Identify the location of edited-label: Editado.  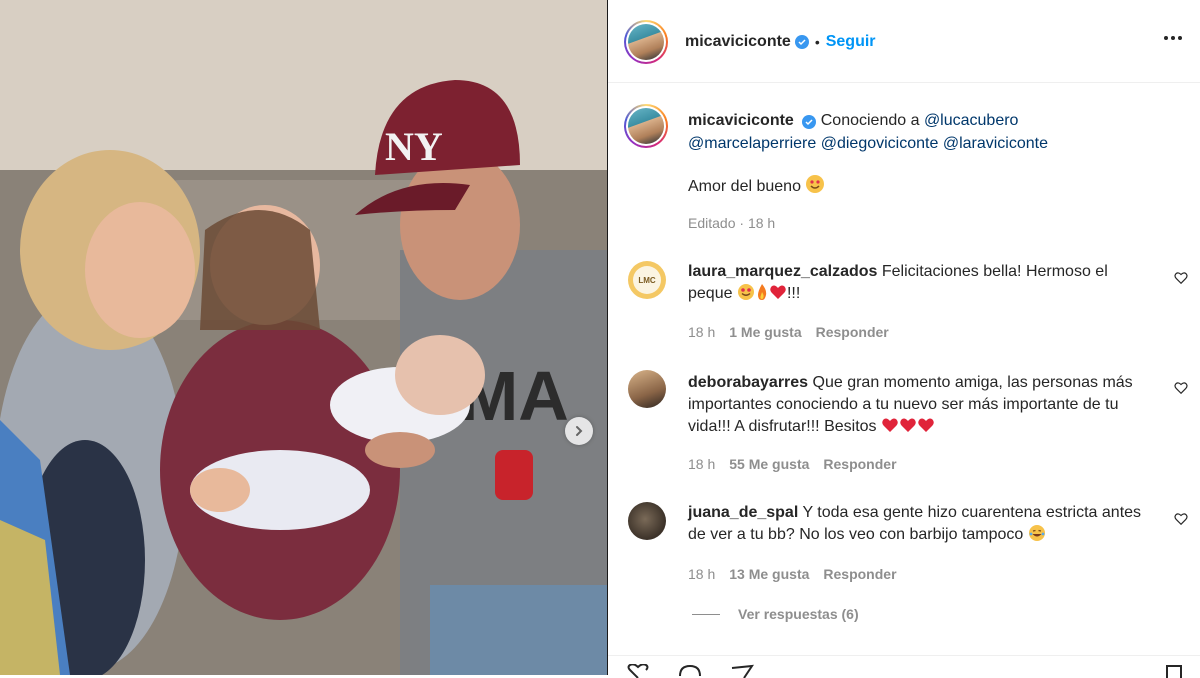
(712, 223).